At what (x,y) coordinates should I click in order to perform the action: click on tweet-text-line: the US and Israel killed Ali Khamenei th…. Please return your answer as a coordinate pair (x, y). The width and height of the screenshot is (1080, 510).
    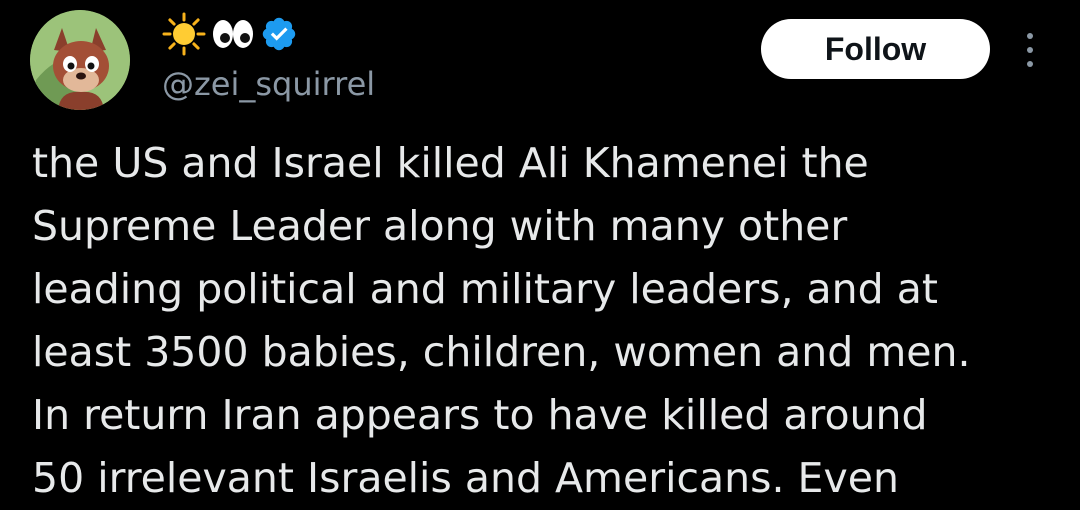
    Looking at the image, I should click on (450, 163).